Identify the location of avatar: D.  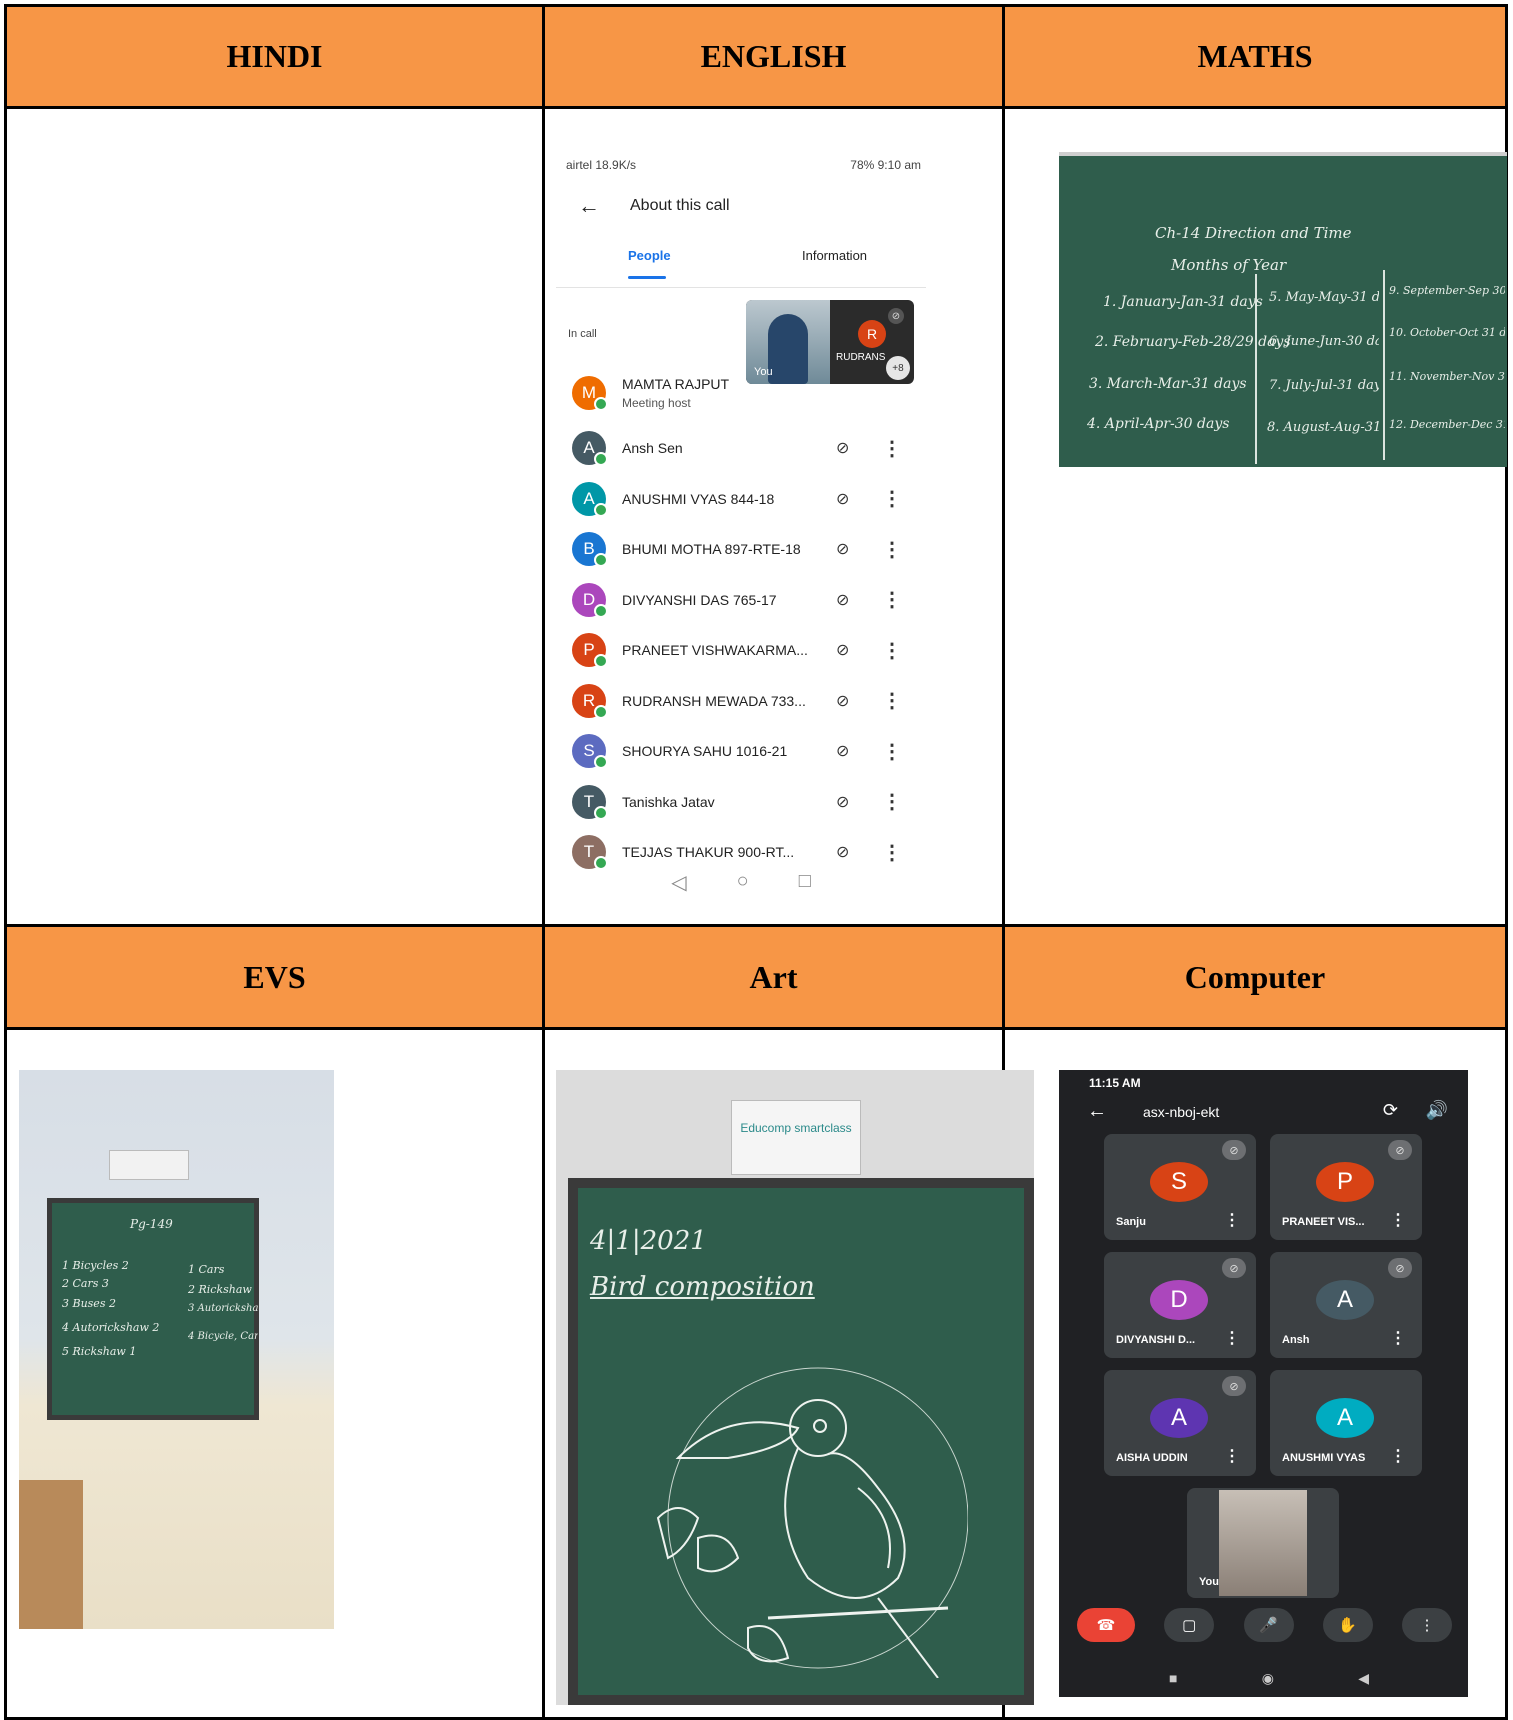
(590, 600).